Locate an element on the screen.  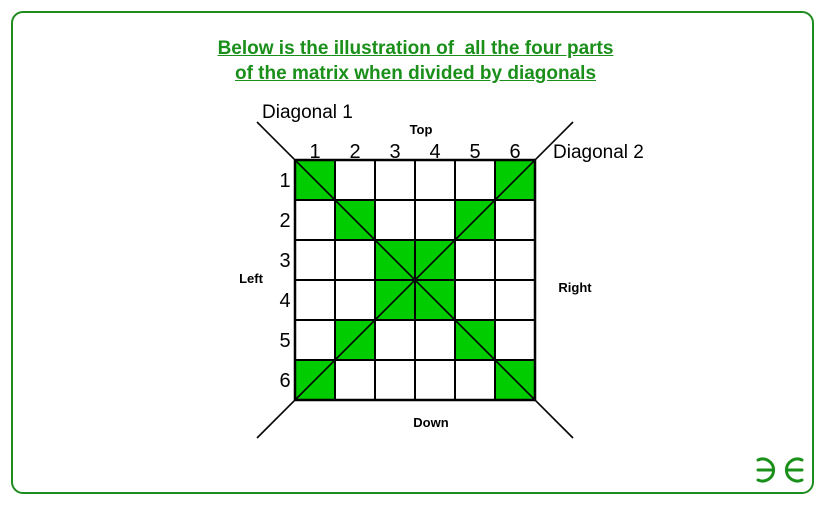
diagonal-2-label: Diagonal 2 is located at coordinates (598, 152).